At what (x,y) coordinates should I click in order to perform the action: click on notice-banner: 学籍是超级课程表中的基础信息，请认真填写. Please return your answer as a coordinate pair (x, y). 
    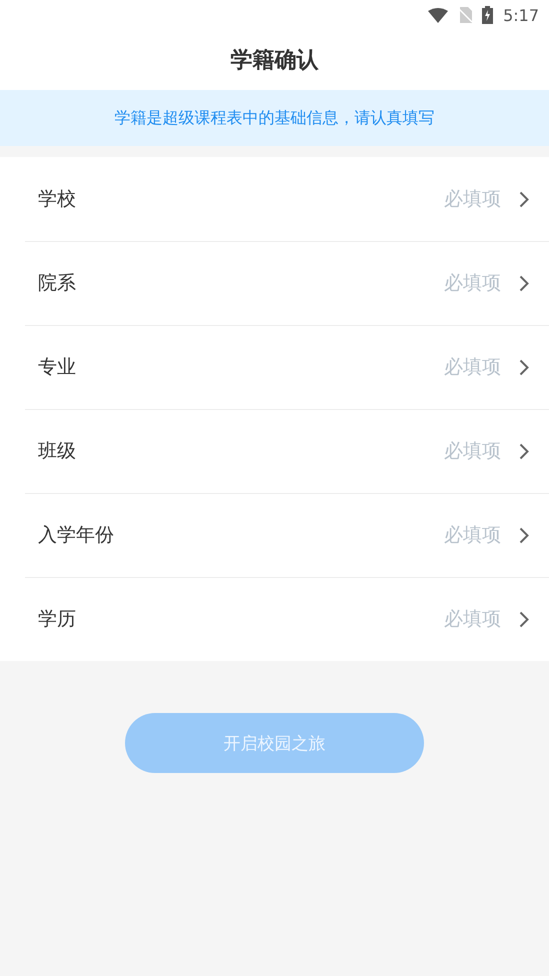
    Looking at the image, I should click on (274, 118).